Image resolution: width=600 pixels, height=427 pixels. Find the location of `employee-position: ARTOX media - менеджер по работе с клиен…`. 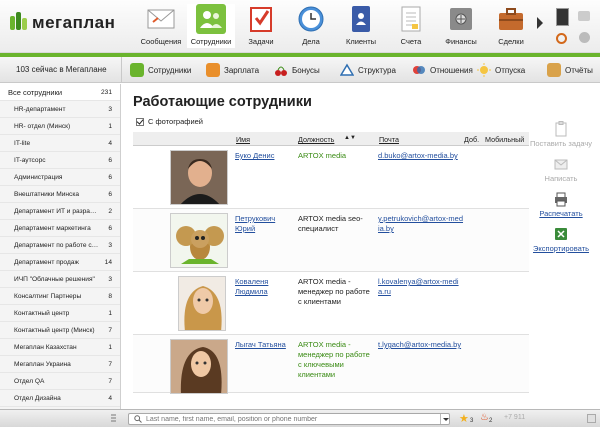

employee-position: ARTOX media - менеджер по работе с клиен… is located at coordinates (334, 291).